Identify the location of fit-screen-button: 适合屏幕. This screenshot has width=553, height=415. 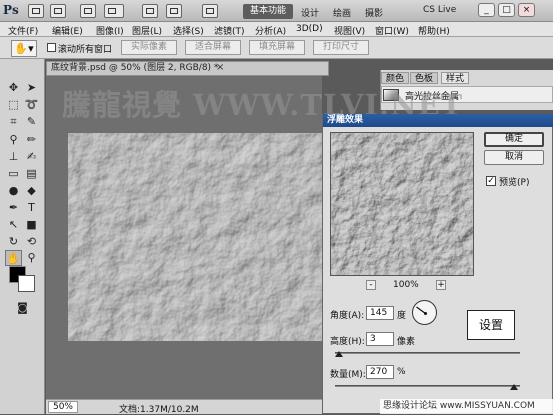
(213, 47).